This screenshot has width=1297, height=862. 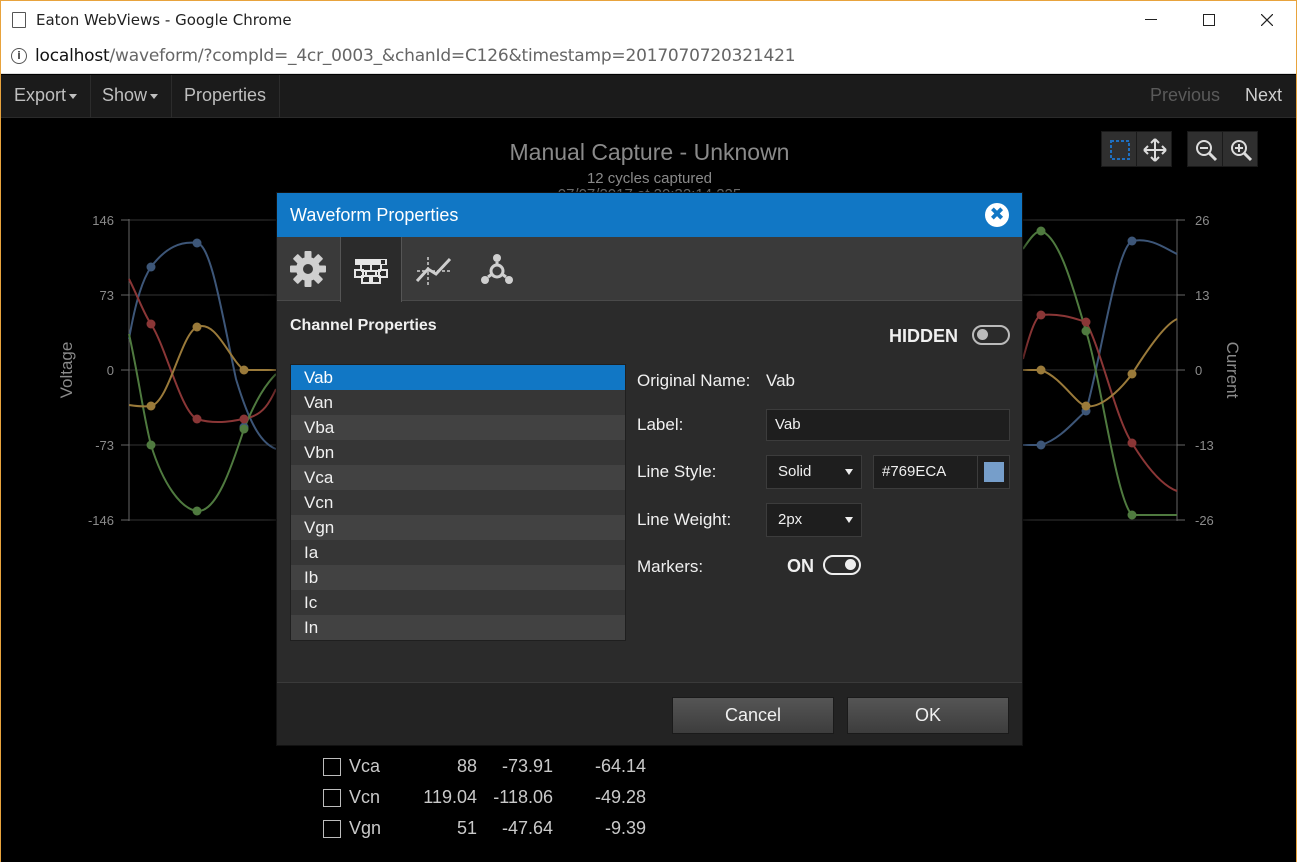 I want to click on right-tick-label: 0, so click(x=1198, y=370).